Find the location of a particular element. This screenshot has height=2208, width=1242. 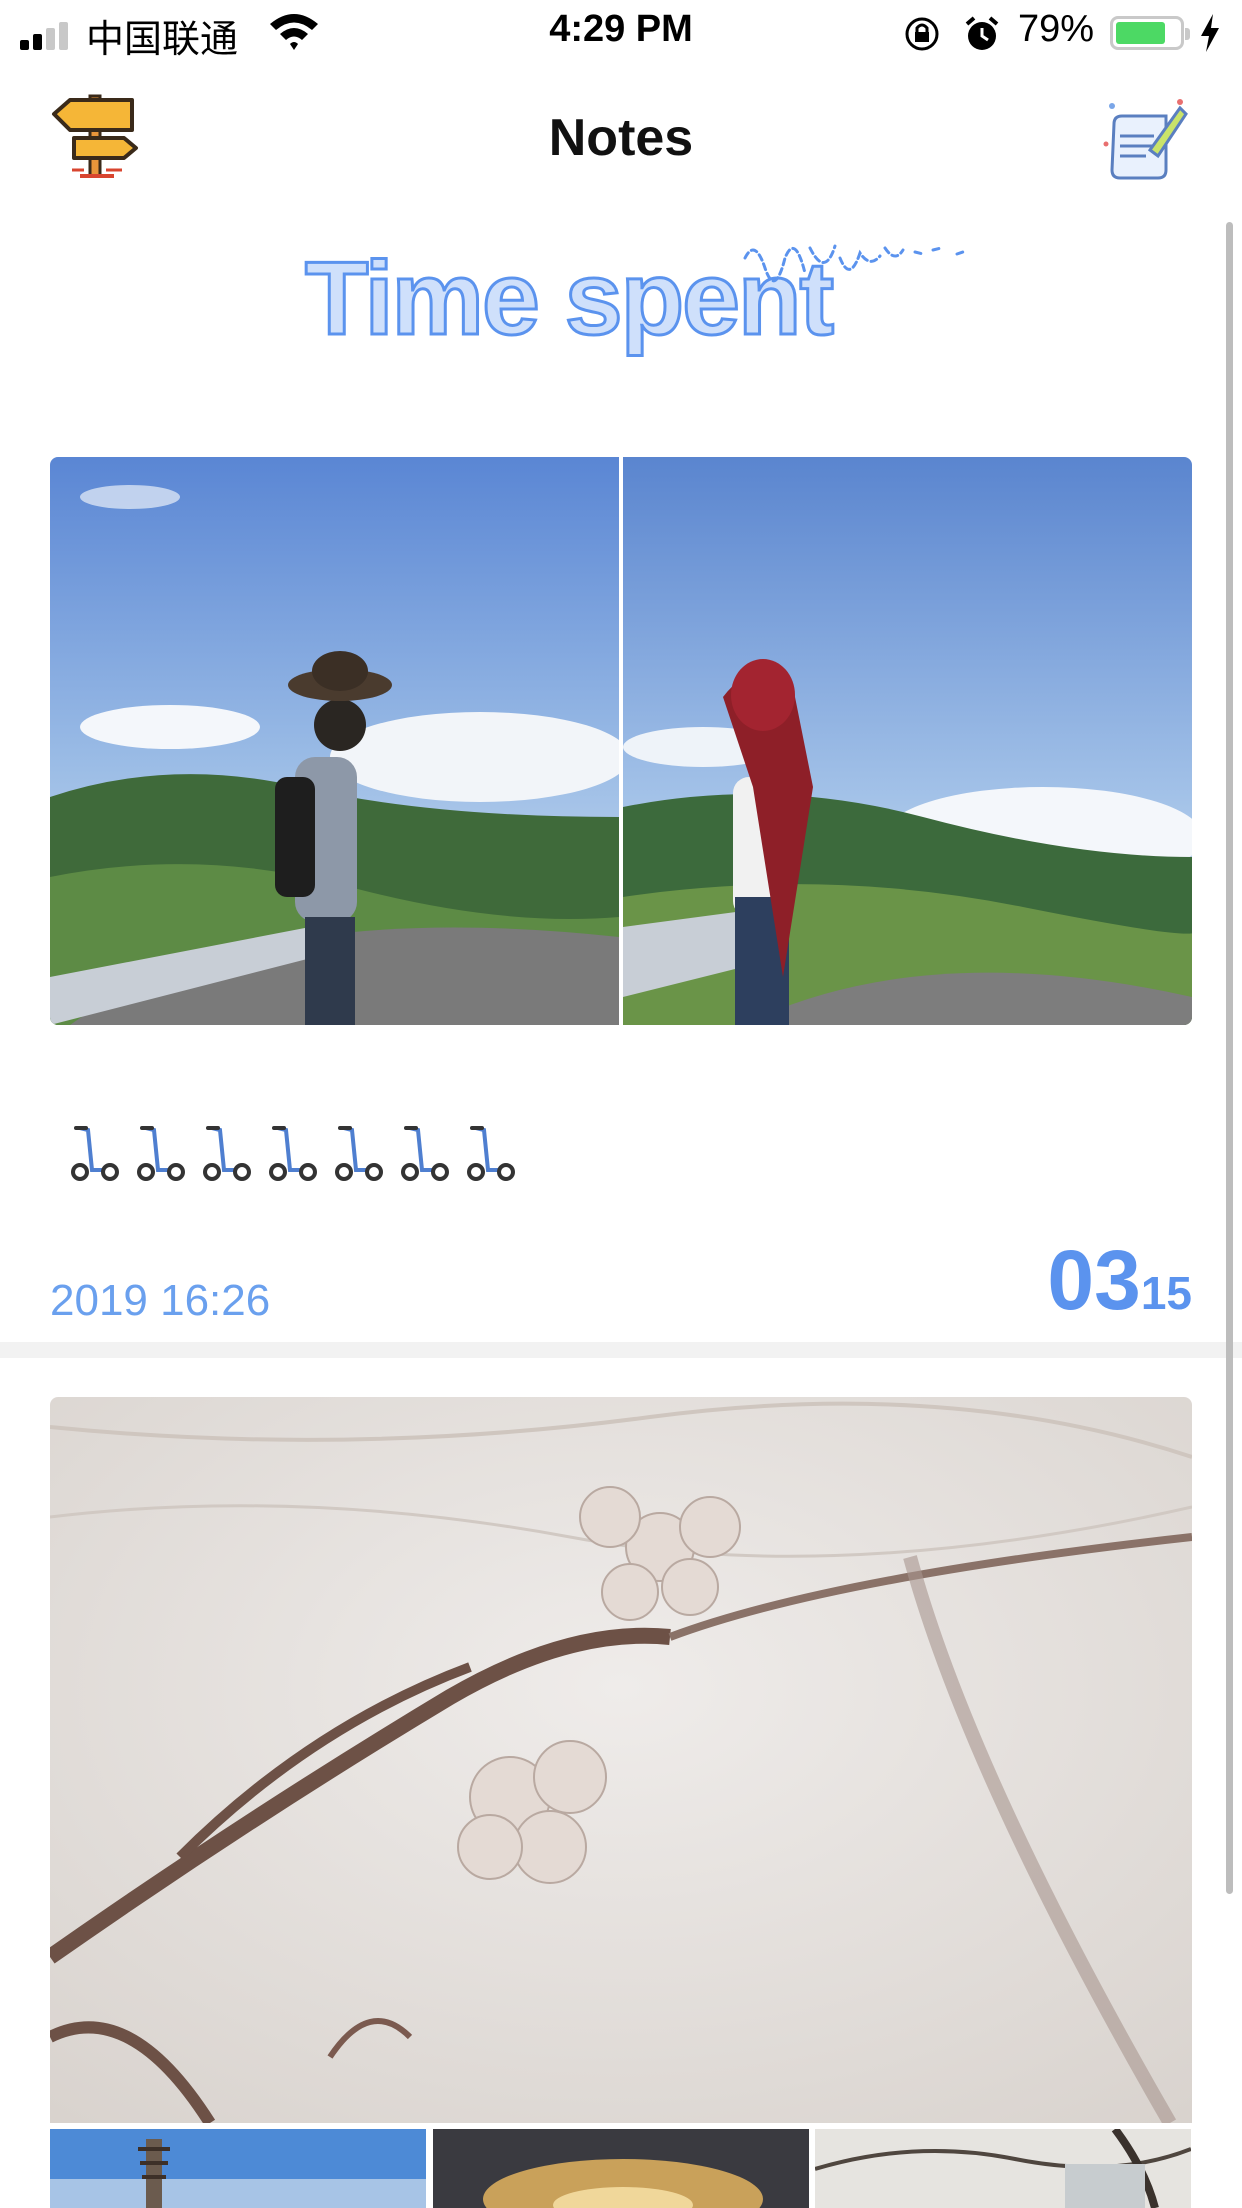

battery-percent: 79% is located at coordinates (1056, 29).